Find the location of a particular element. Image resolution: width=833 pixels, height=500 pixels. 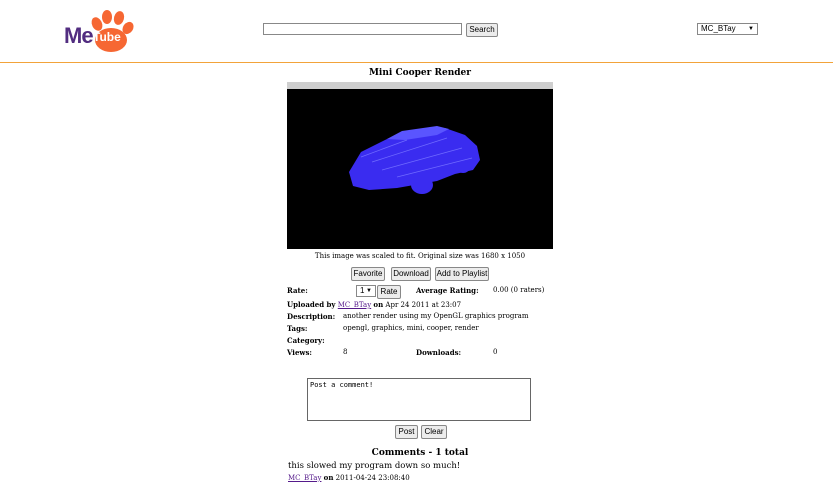

logo-me-text: Me is located at coordinates (79, 35).